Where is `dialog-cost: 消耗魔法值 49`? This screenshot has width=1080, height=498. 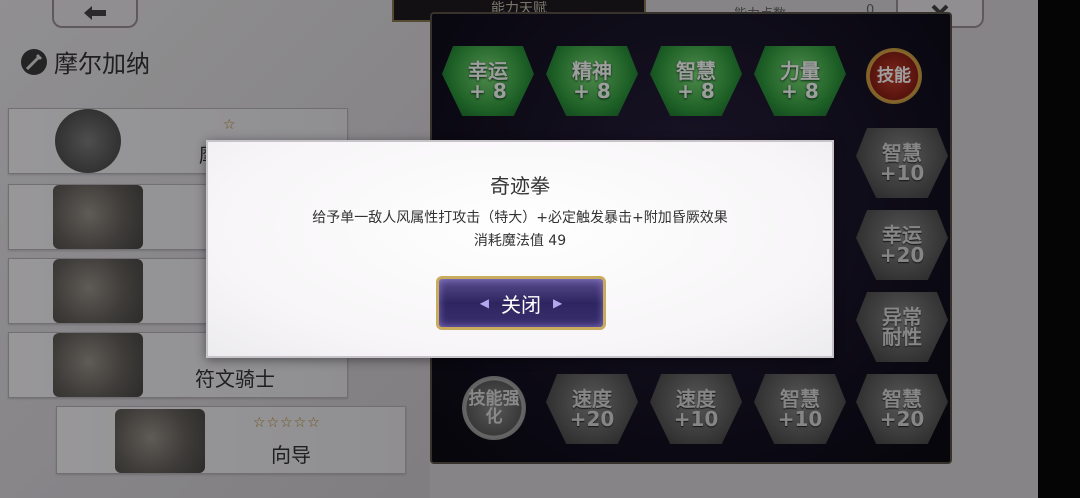 dialog-cost: 消耗魔法值 49 is located at coordinates (520, 241).